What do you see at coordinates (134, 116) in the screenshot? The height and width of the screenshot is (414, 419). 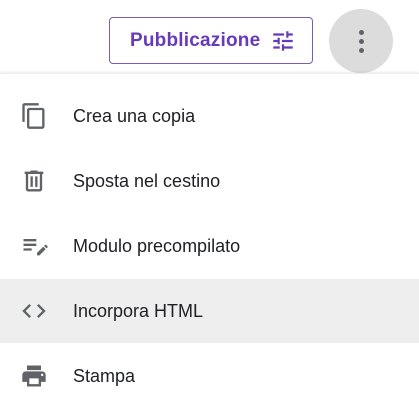 I see `menu-item-label: Crea una copia` at bounding box center [134, 116].